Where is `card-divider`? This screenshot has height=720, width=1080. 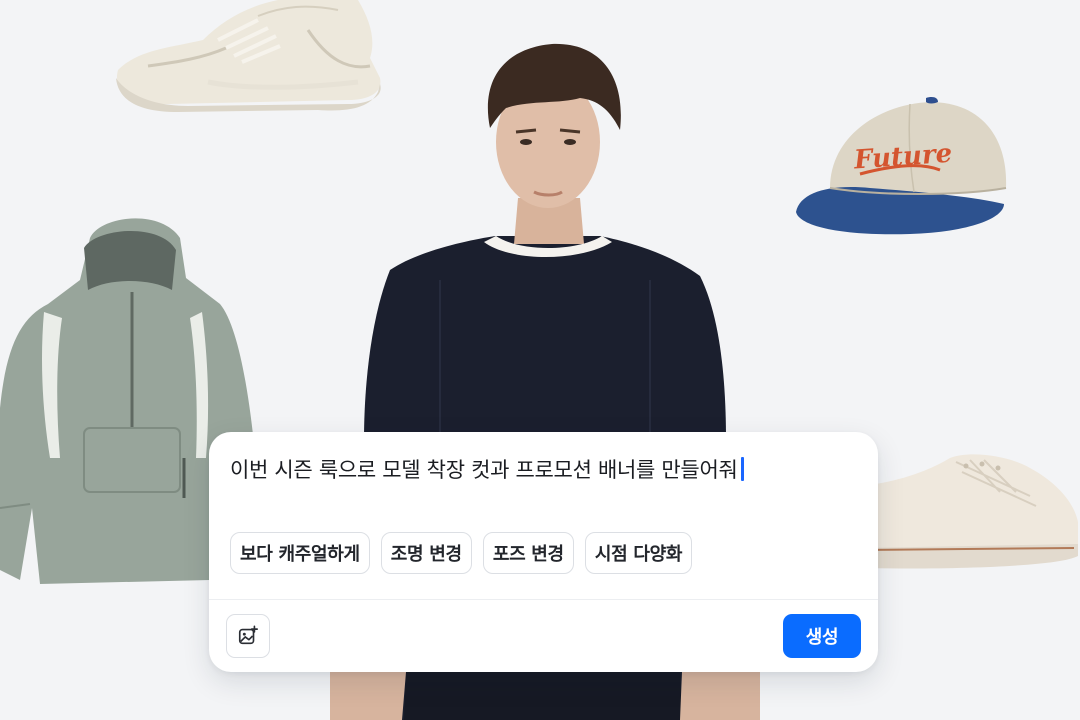 card-divider is located at coordinates (543, 599).